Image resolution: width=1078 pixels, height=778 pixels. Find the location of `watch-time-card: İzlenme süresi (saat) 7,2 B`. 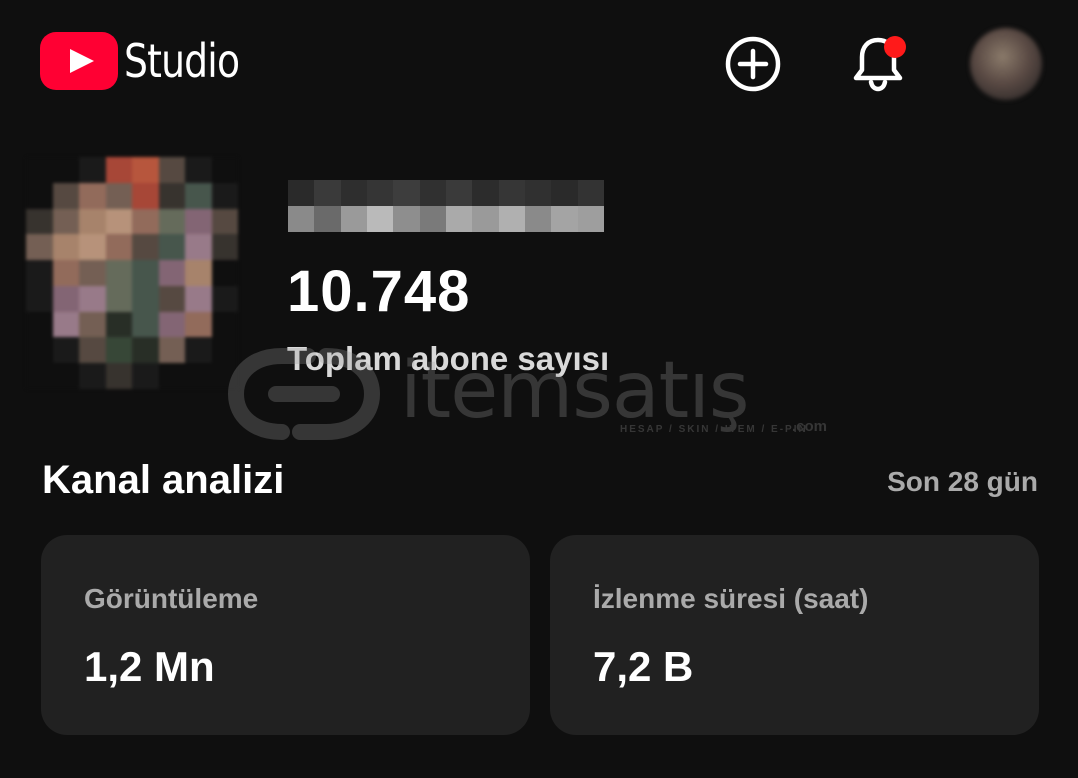

watch-time-card: İzlenme süresi (saat) 7,2 B is located at coordinates (794, 635).